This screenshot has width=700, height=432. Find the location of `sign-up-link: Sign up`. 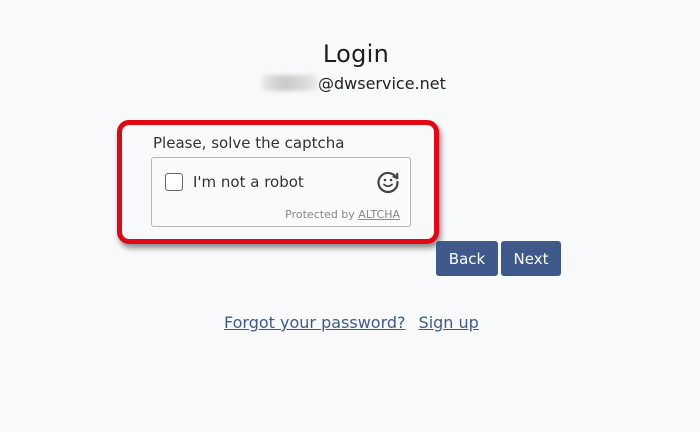

sign-up-link: Sign up is located at coordinates (449, 322).